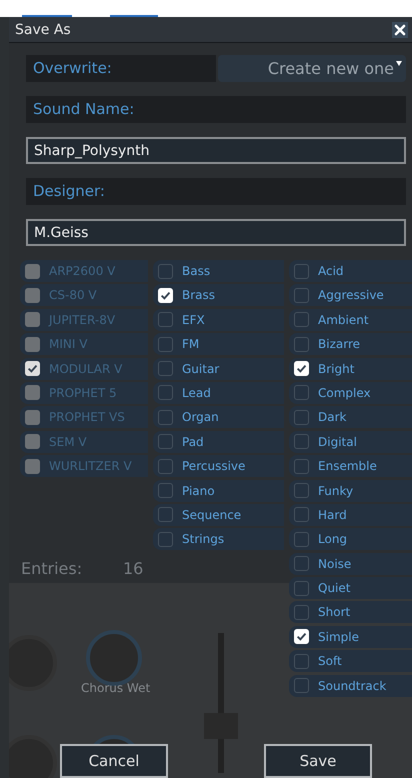  What do you see at coordinates (318, 761) in the screenshot?
I see `save-button: Save` at bounding box center [318, 761].